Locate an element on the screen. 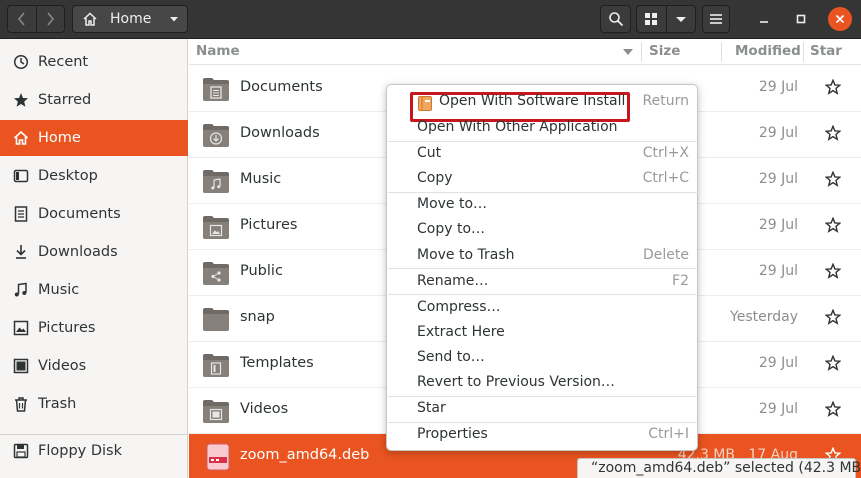 The width and height of the screenshot is (861, 478). music-icon is located at coordinates (21, 290).